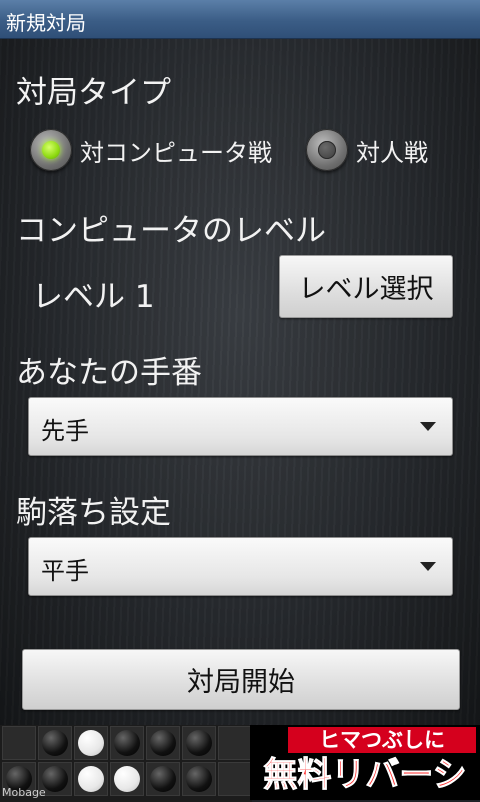 The image size is (480, 802). What do you see at coordinates (366, 286) in the screenshot?
I see `level-select-button: レベル選択` at bounding box center [366, 286].